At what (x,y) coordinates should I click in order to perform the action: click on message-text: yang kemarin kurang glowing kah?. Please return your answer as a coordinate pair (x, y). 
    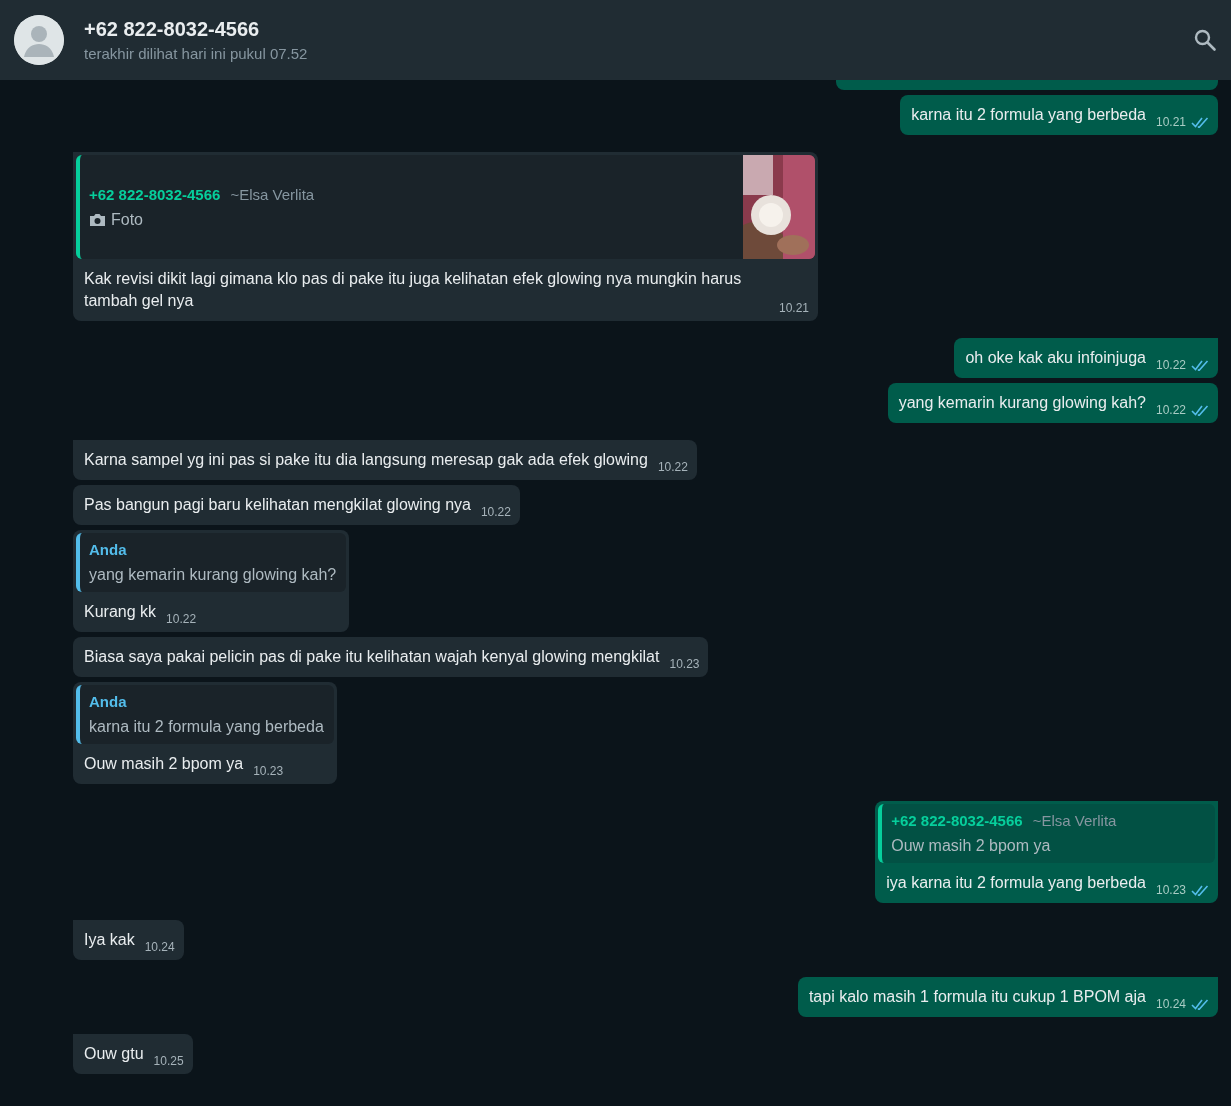
    Looking at the image, I should click on (1022, 403).